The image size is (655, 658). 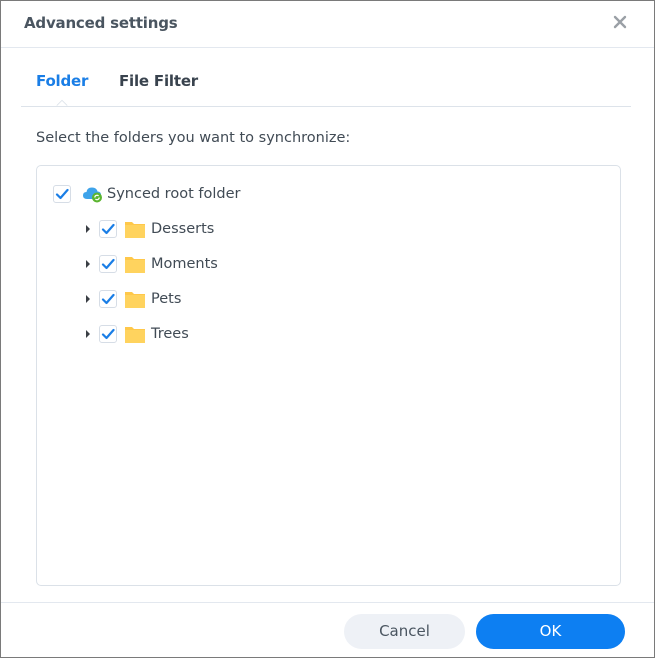 I want to click on root-checkbox, so click(x=62, y=194).